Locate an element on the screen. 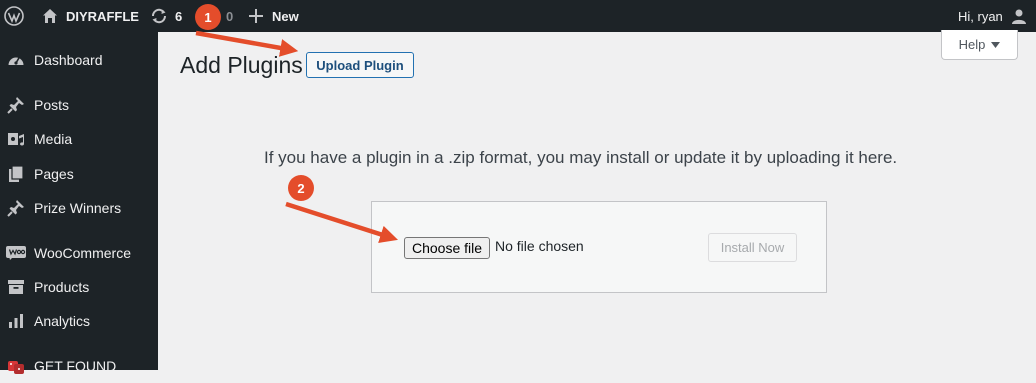  sidebar-item-media: Media is located at coordinates (79, 139).